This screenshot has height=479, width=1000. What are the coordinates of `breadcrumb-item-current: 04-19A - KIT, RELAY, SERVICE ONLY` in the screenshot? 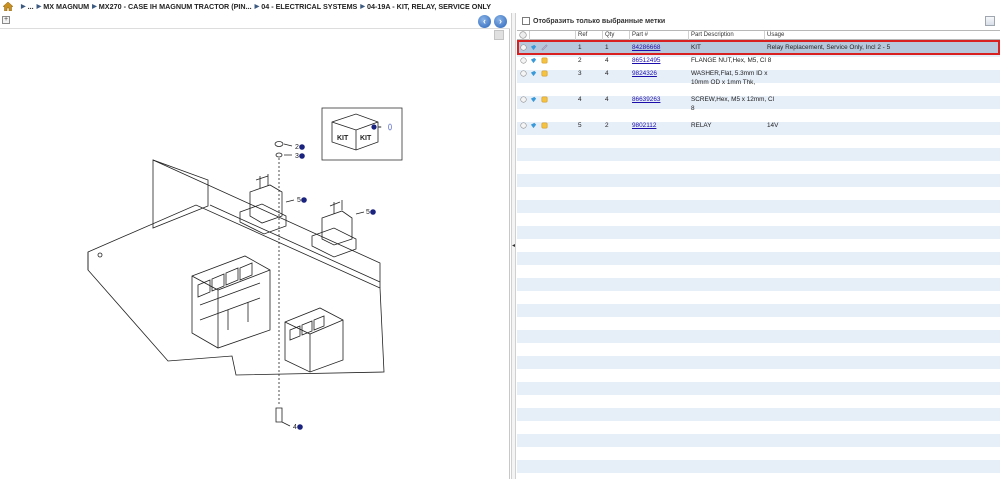 It's located at (429, 6).